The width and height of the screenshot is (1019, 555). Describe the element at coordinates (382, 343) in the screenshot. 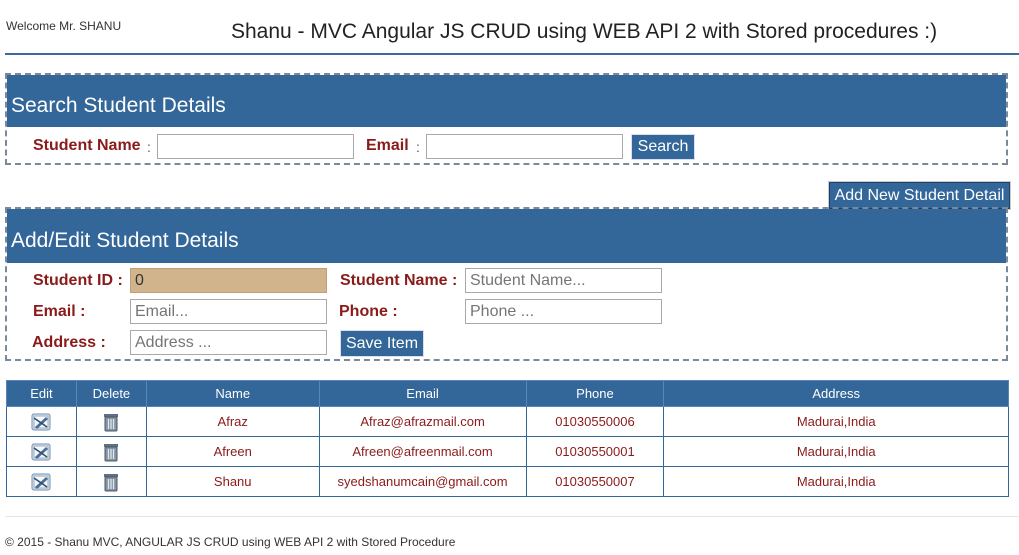

I see `save-item-button: Save Item` at that location.